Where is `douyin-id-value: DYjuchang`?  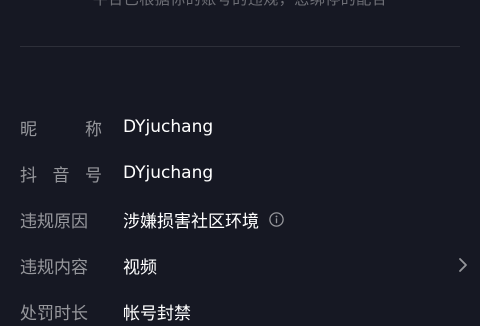 douyin-id-value: DYjuchang is located at coordinates (168, 173).